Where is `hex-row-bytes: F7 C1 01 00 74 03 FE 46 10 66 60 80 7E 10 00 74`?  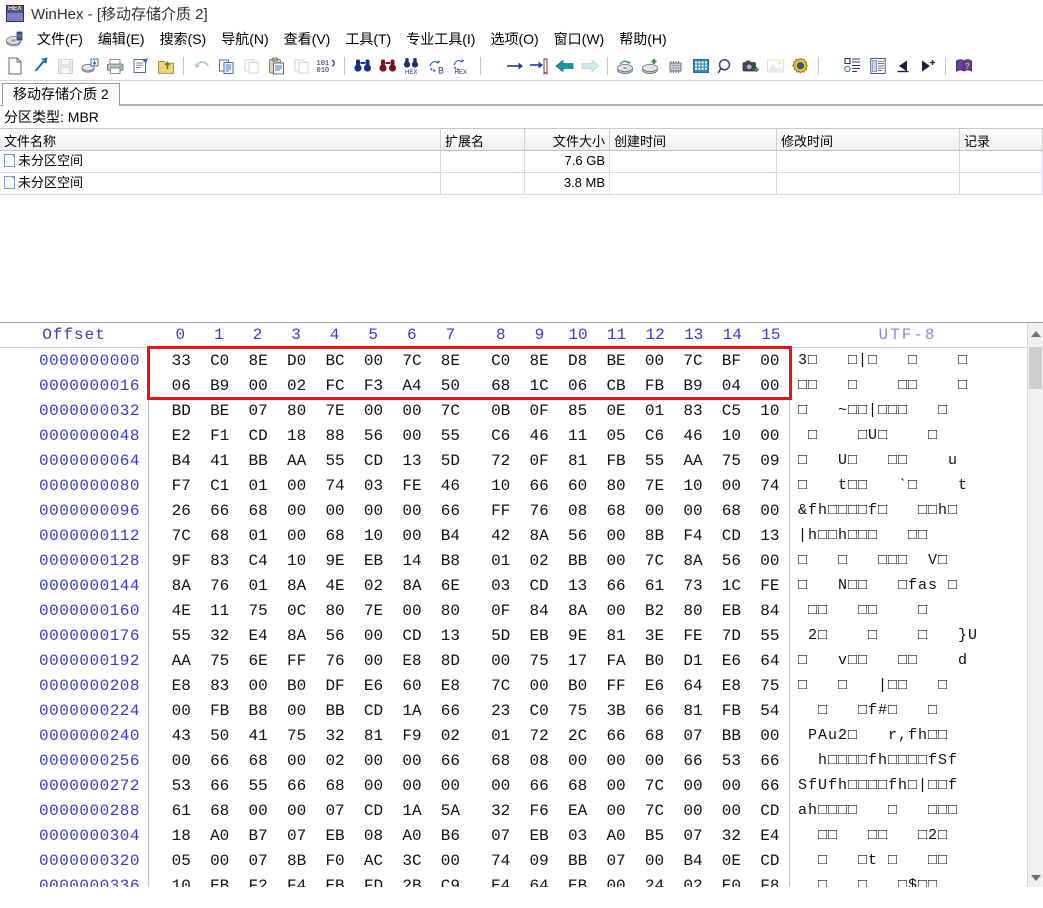 hex-row-bytes: F7 C1 01 00 74 03 FE 46 10 66 60 80 7E 10 00 74 is located at coordinates (469, 485).